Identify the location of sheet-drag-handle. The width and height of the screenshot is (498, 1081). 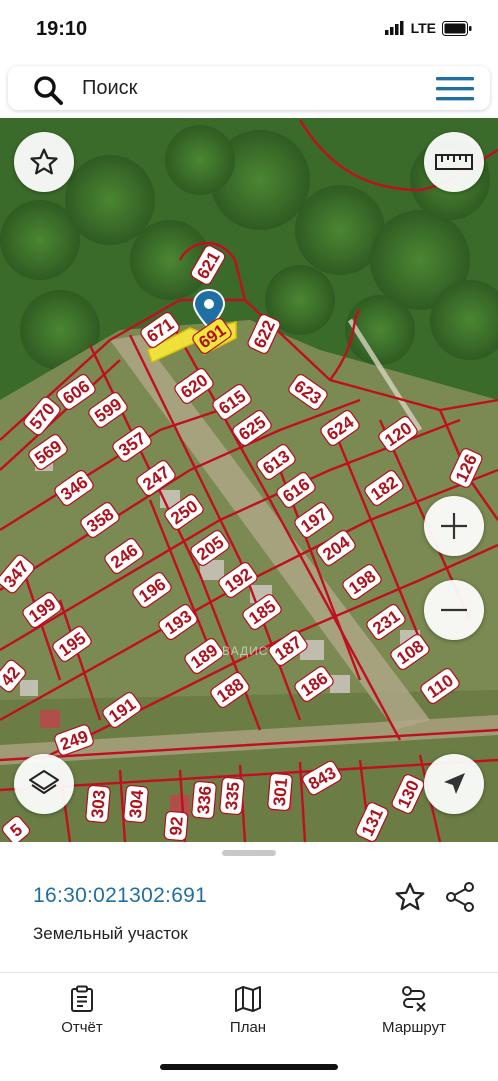
(249, 853).